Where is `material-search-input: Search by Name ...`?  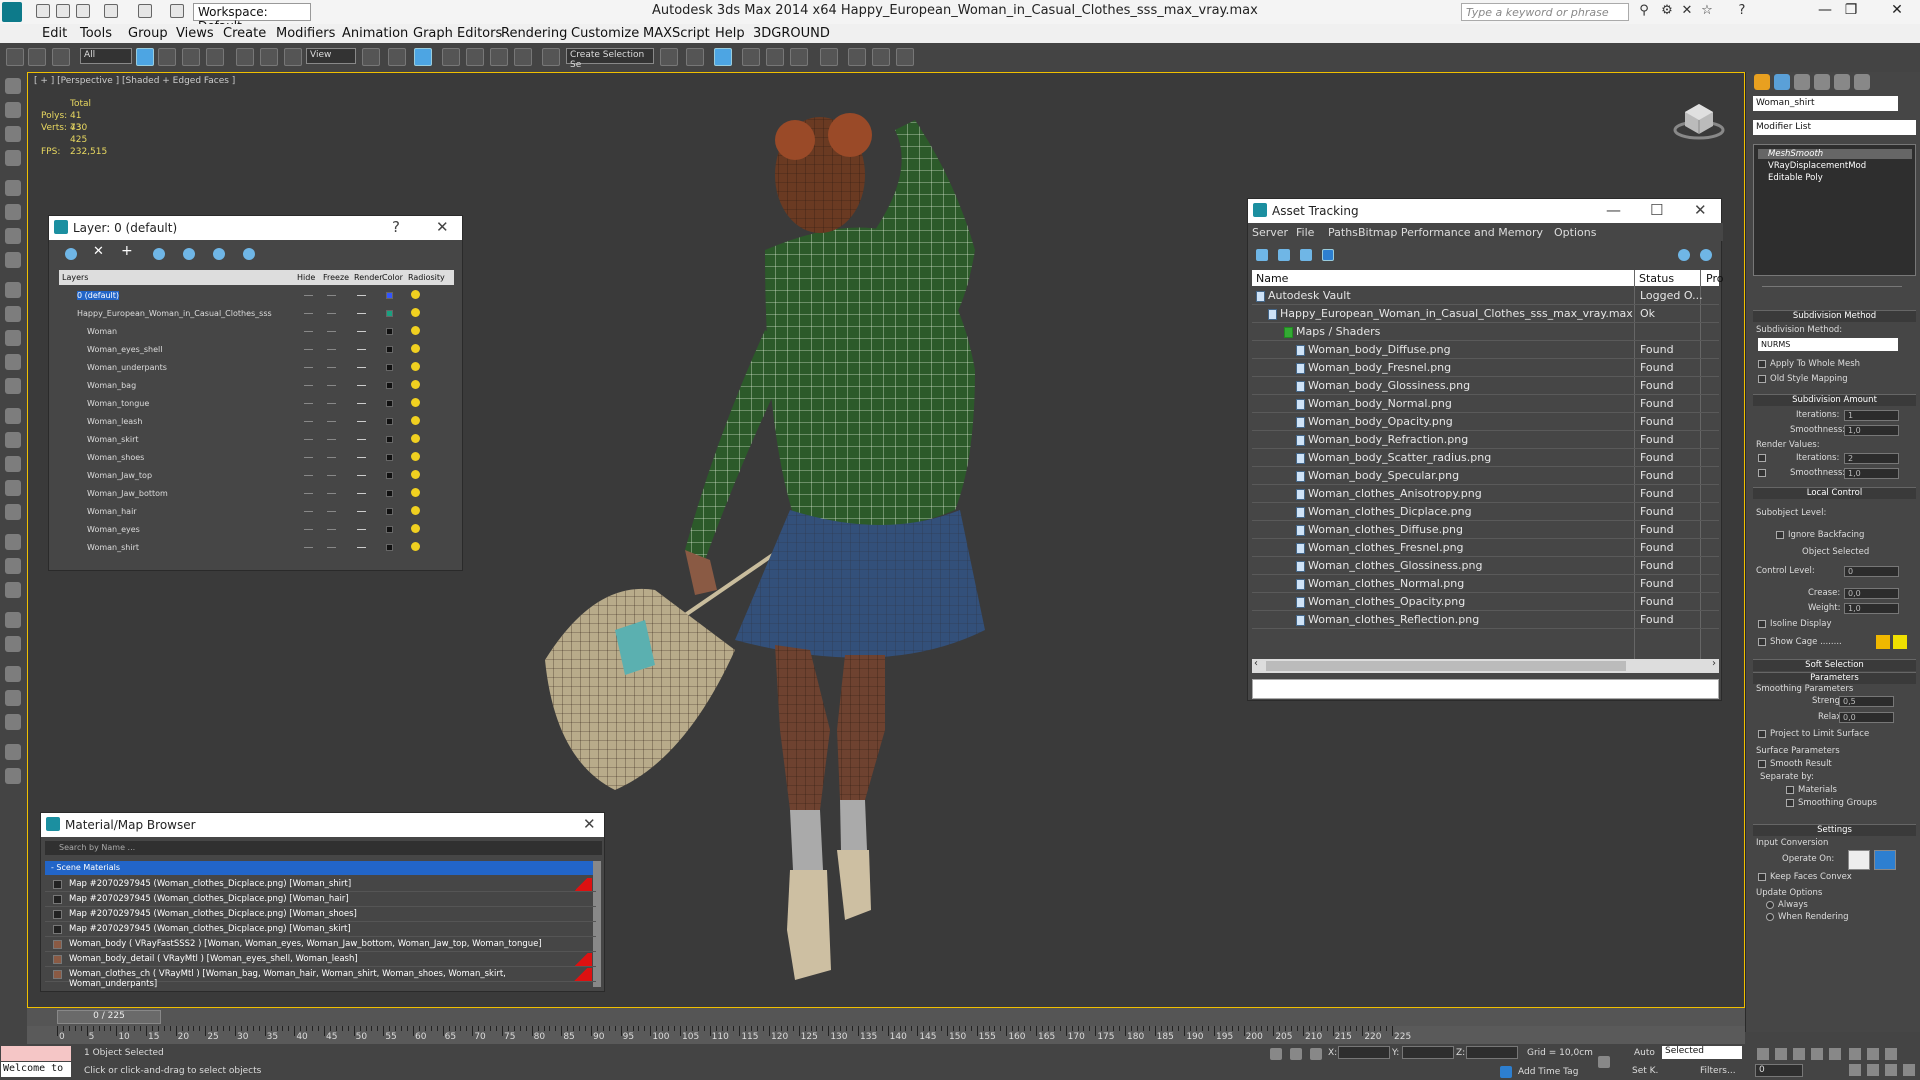
material-search-input: Search by Name ... is located at coordinates (323, 848).